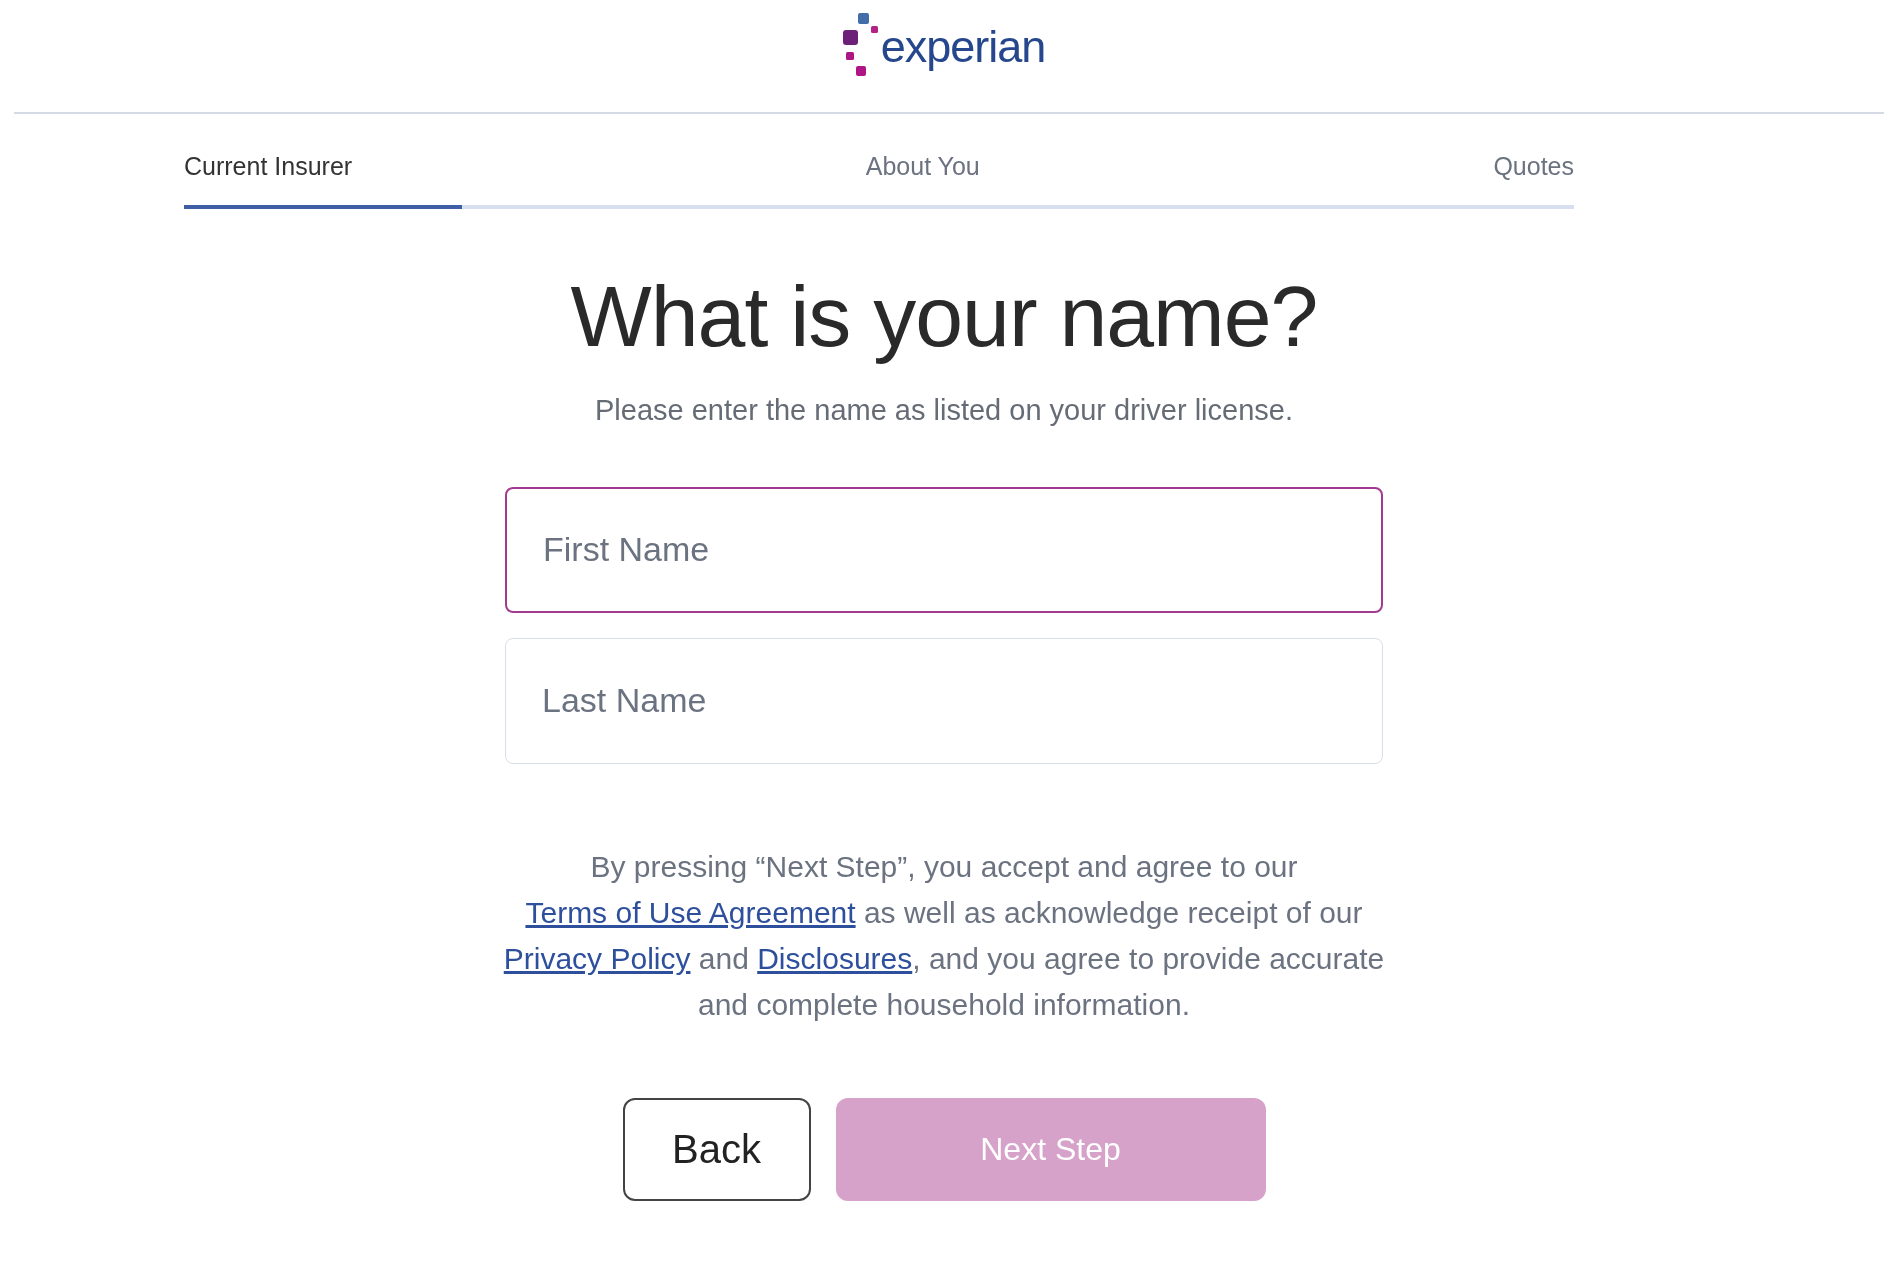 This screenshot has width=1898, height=1274. I want to click on logo-text: experian, so click(963, 46).